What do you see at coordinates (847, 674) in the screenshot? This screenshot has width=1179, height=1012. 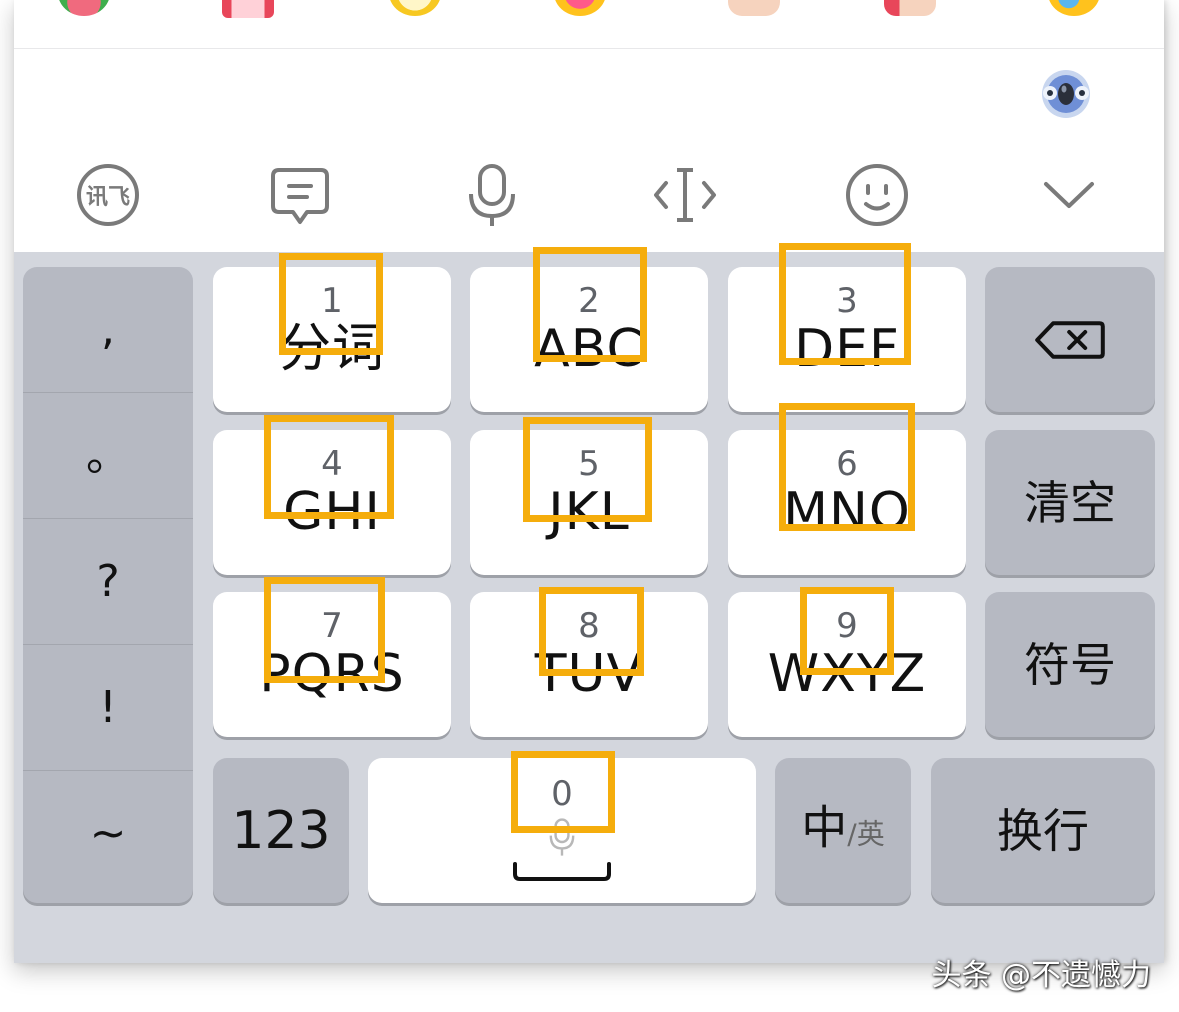 I see `key-9-letters: WXYZ` at bounding box center [847, 674].